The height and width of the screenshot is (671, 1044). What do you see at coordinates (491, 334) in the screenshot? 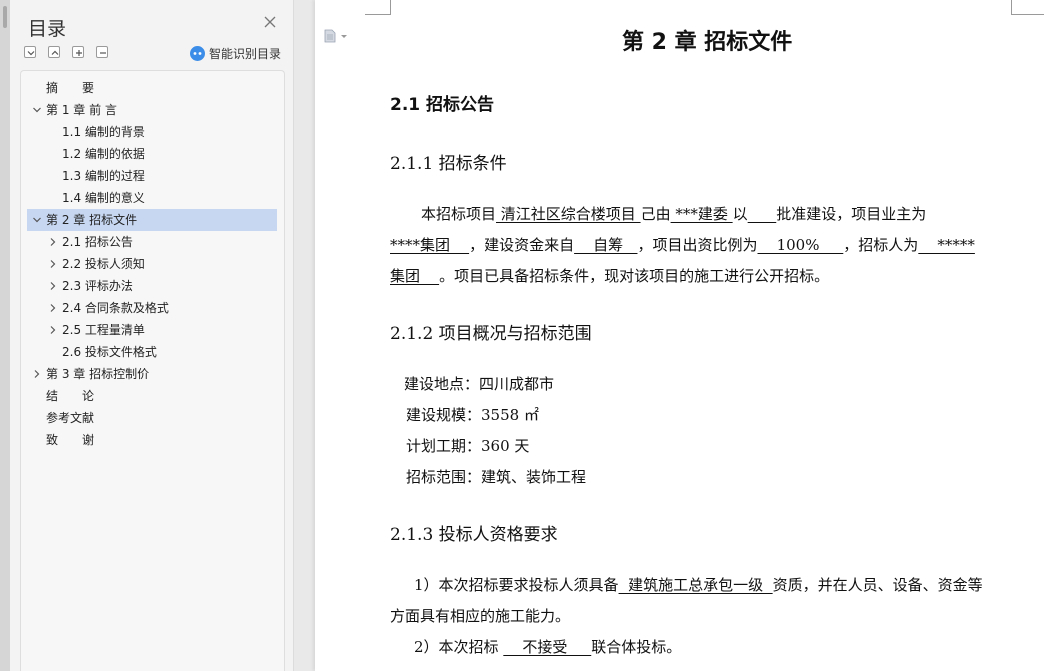
I see `subsection-heading: 2.1.2 项目概况与招标范围` at bounding box center [491, 334].